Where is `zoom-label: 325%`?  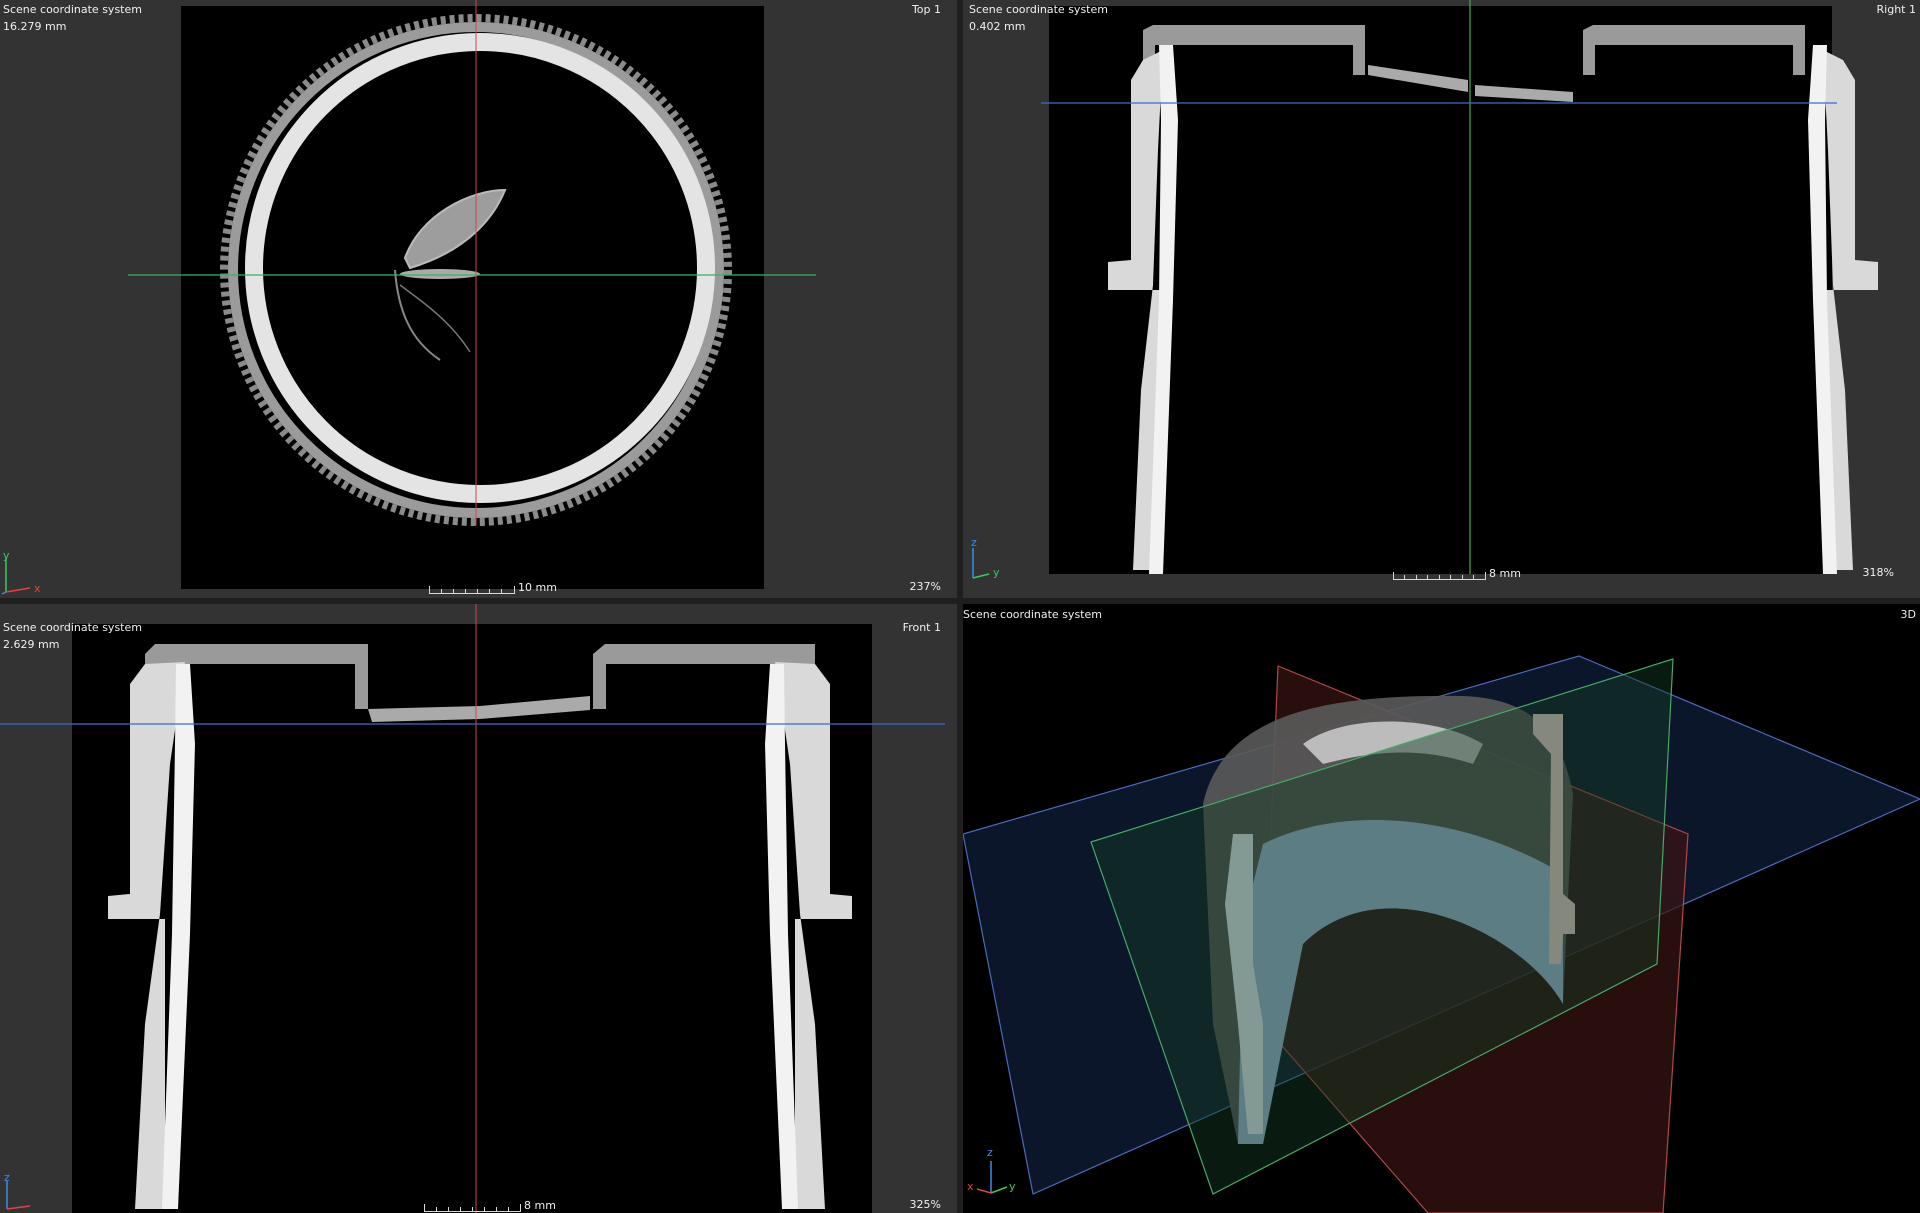
zoom-label: 325% is located at coordinates (925, 1204).